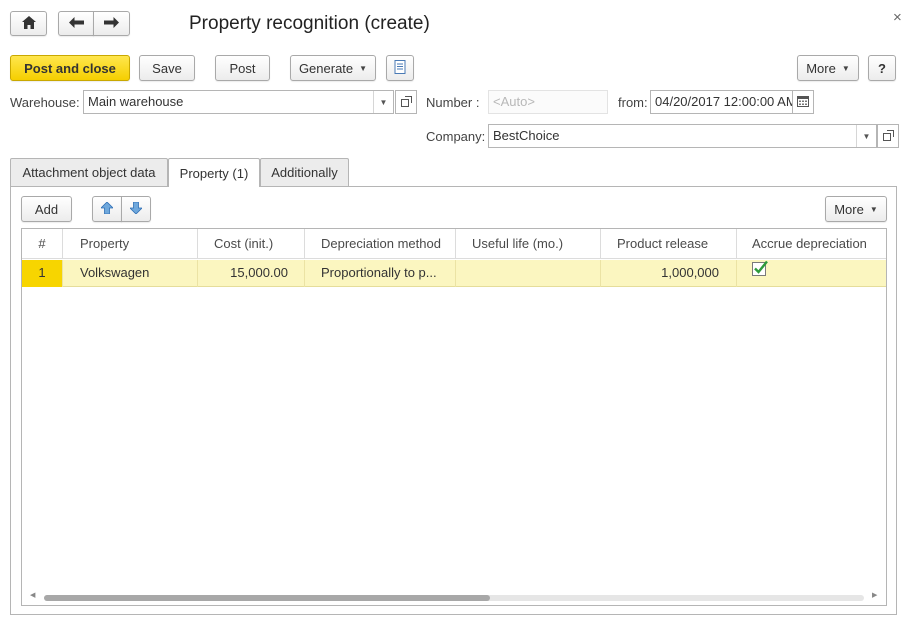  I want to click on home-button, so click(28, 23).